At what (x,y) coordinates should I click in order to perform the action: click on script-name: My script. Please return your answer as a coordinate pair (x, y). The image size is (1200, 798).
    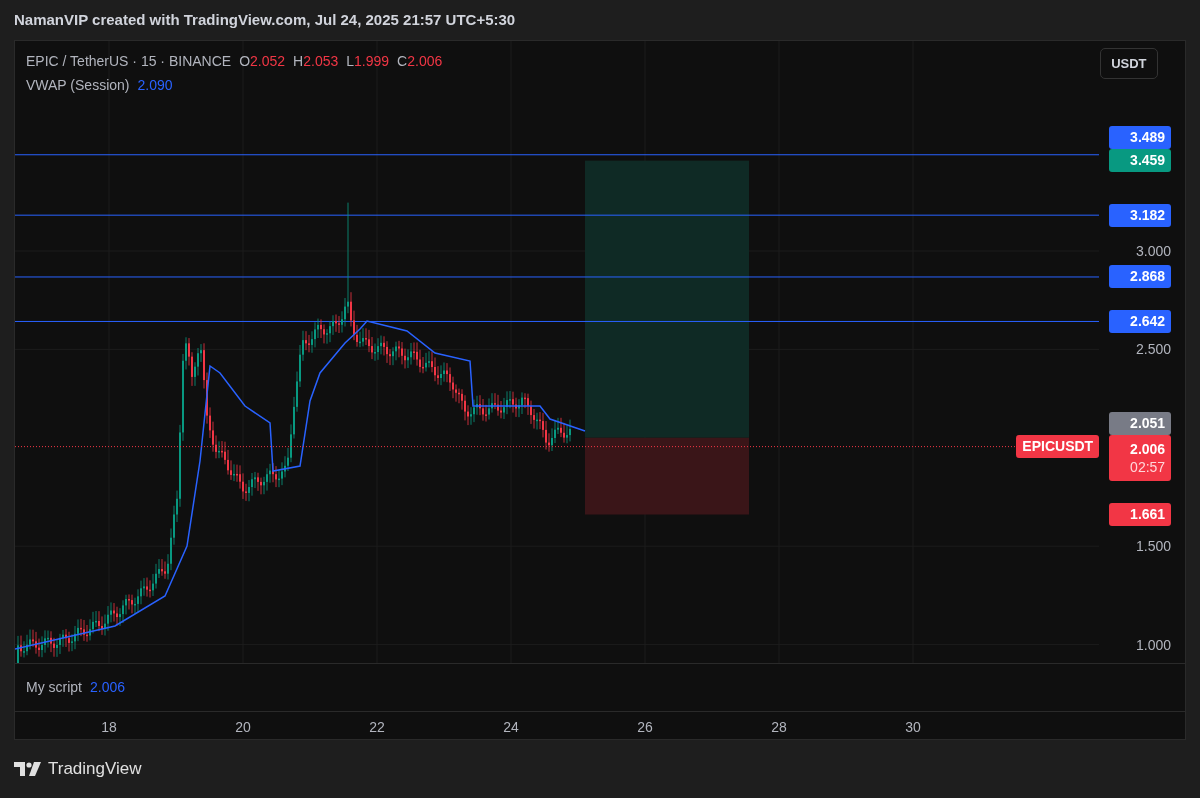
    Looking at the image, I should click on (54, 687).